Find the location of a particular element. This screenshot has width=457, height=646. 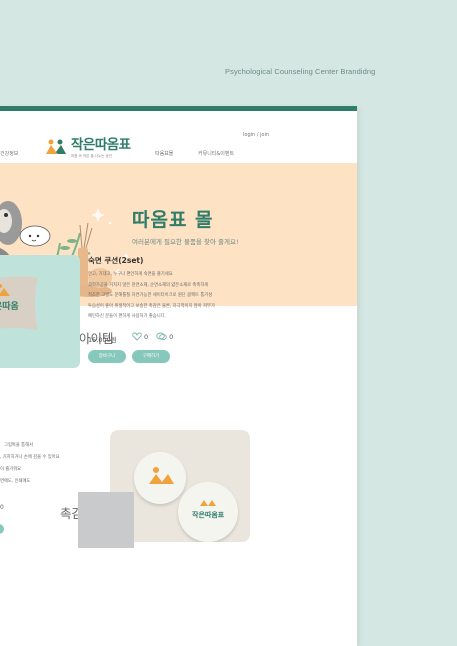

desc-line: 그립톡을 통해서 is located at coordinates (19, 445).